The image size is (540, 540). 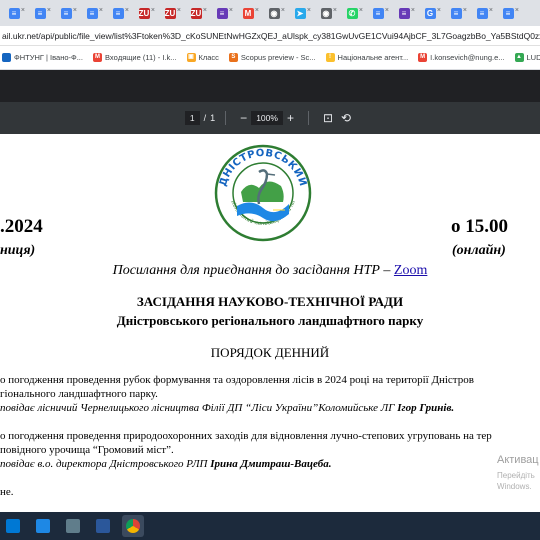 What do you see at coordinates (430, 13) in the screenshot?
I see `browser-tab: G ×` at bounding box center [430, 13].